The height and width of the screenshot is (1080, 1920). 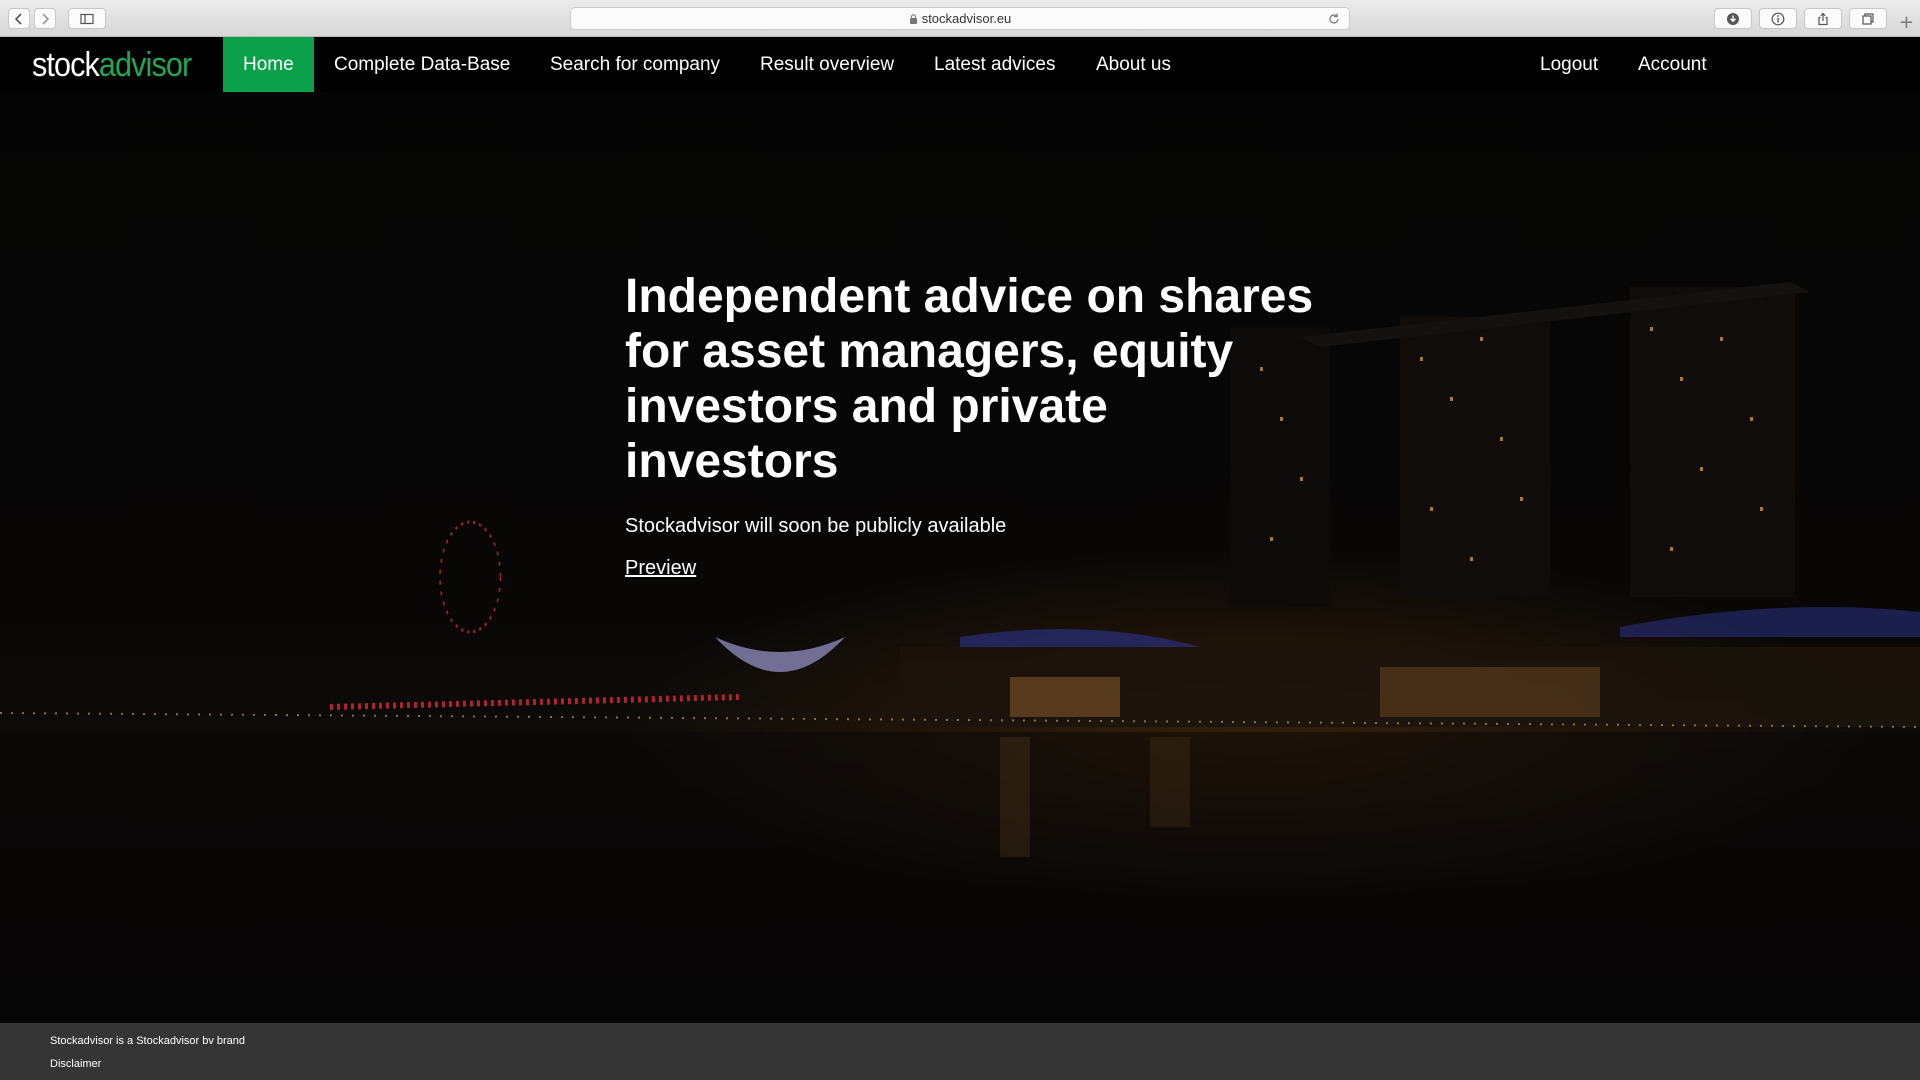 What do you see at coordinates (1133, 64) in the screenshot?
I see `nav-about-us: About us` at bounding box center [1133, 64].